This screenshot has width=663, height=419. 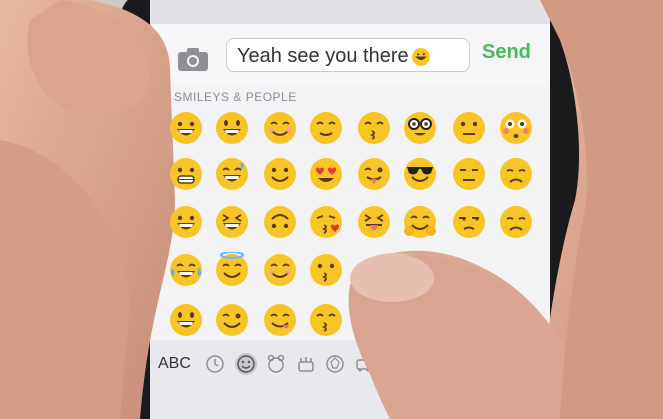 What do you see at coordinates (186, 128) in the screenshot?
I see `grinning-face-emoji-icon` at bounding box center [186, 128].